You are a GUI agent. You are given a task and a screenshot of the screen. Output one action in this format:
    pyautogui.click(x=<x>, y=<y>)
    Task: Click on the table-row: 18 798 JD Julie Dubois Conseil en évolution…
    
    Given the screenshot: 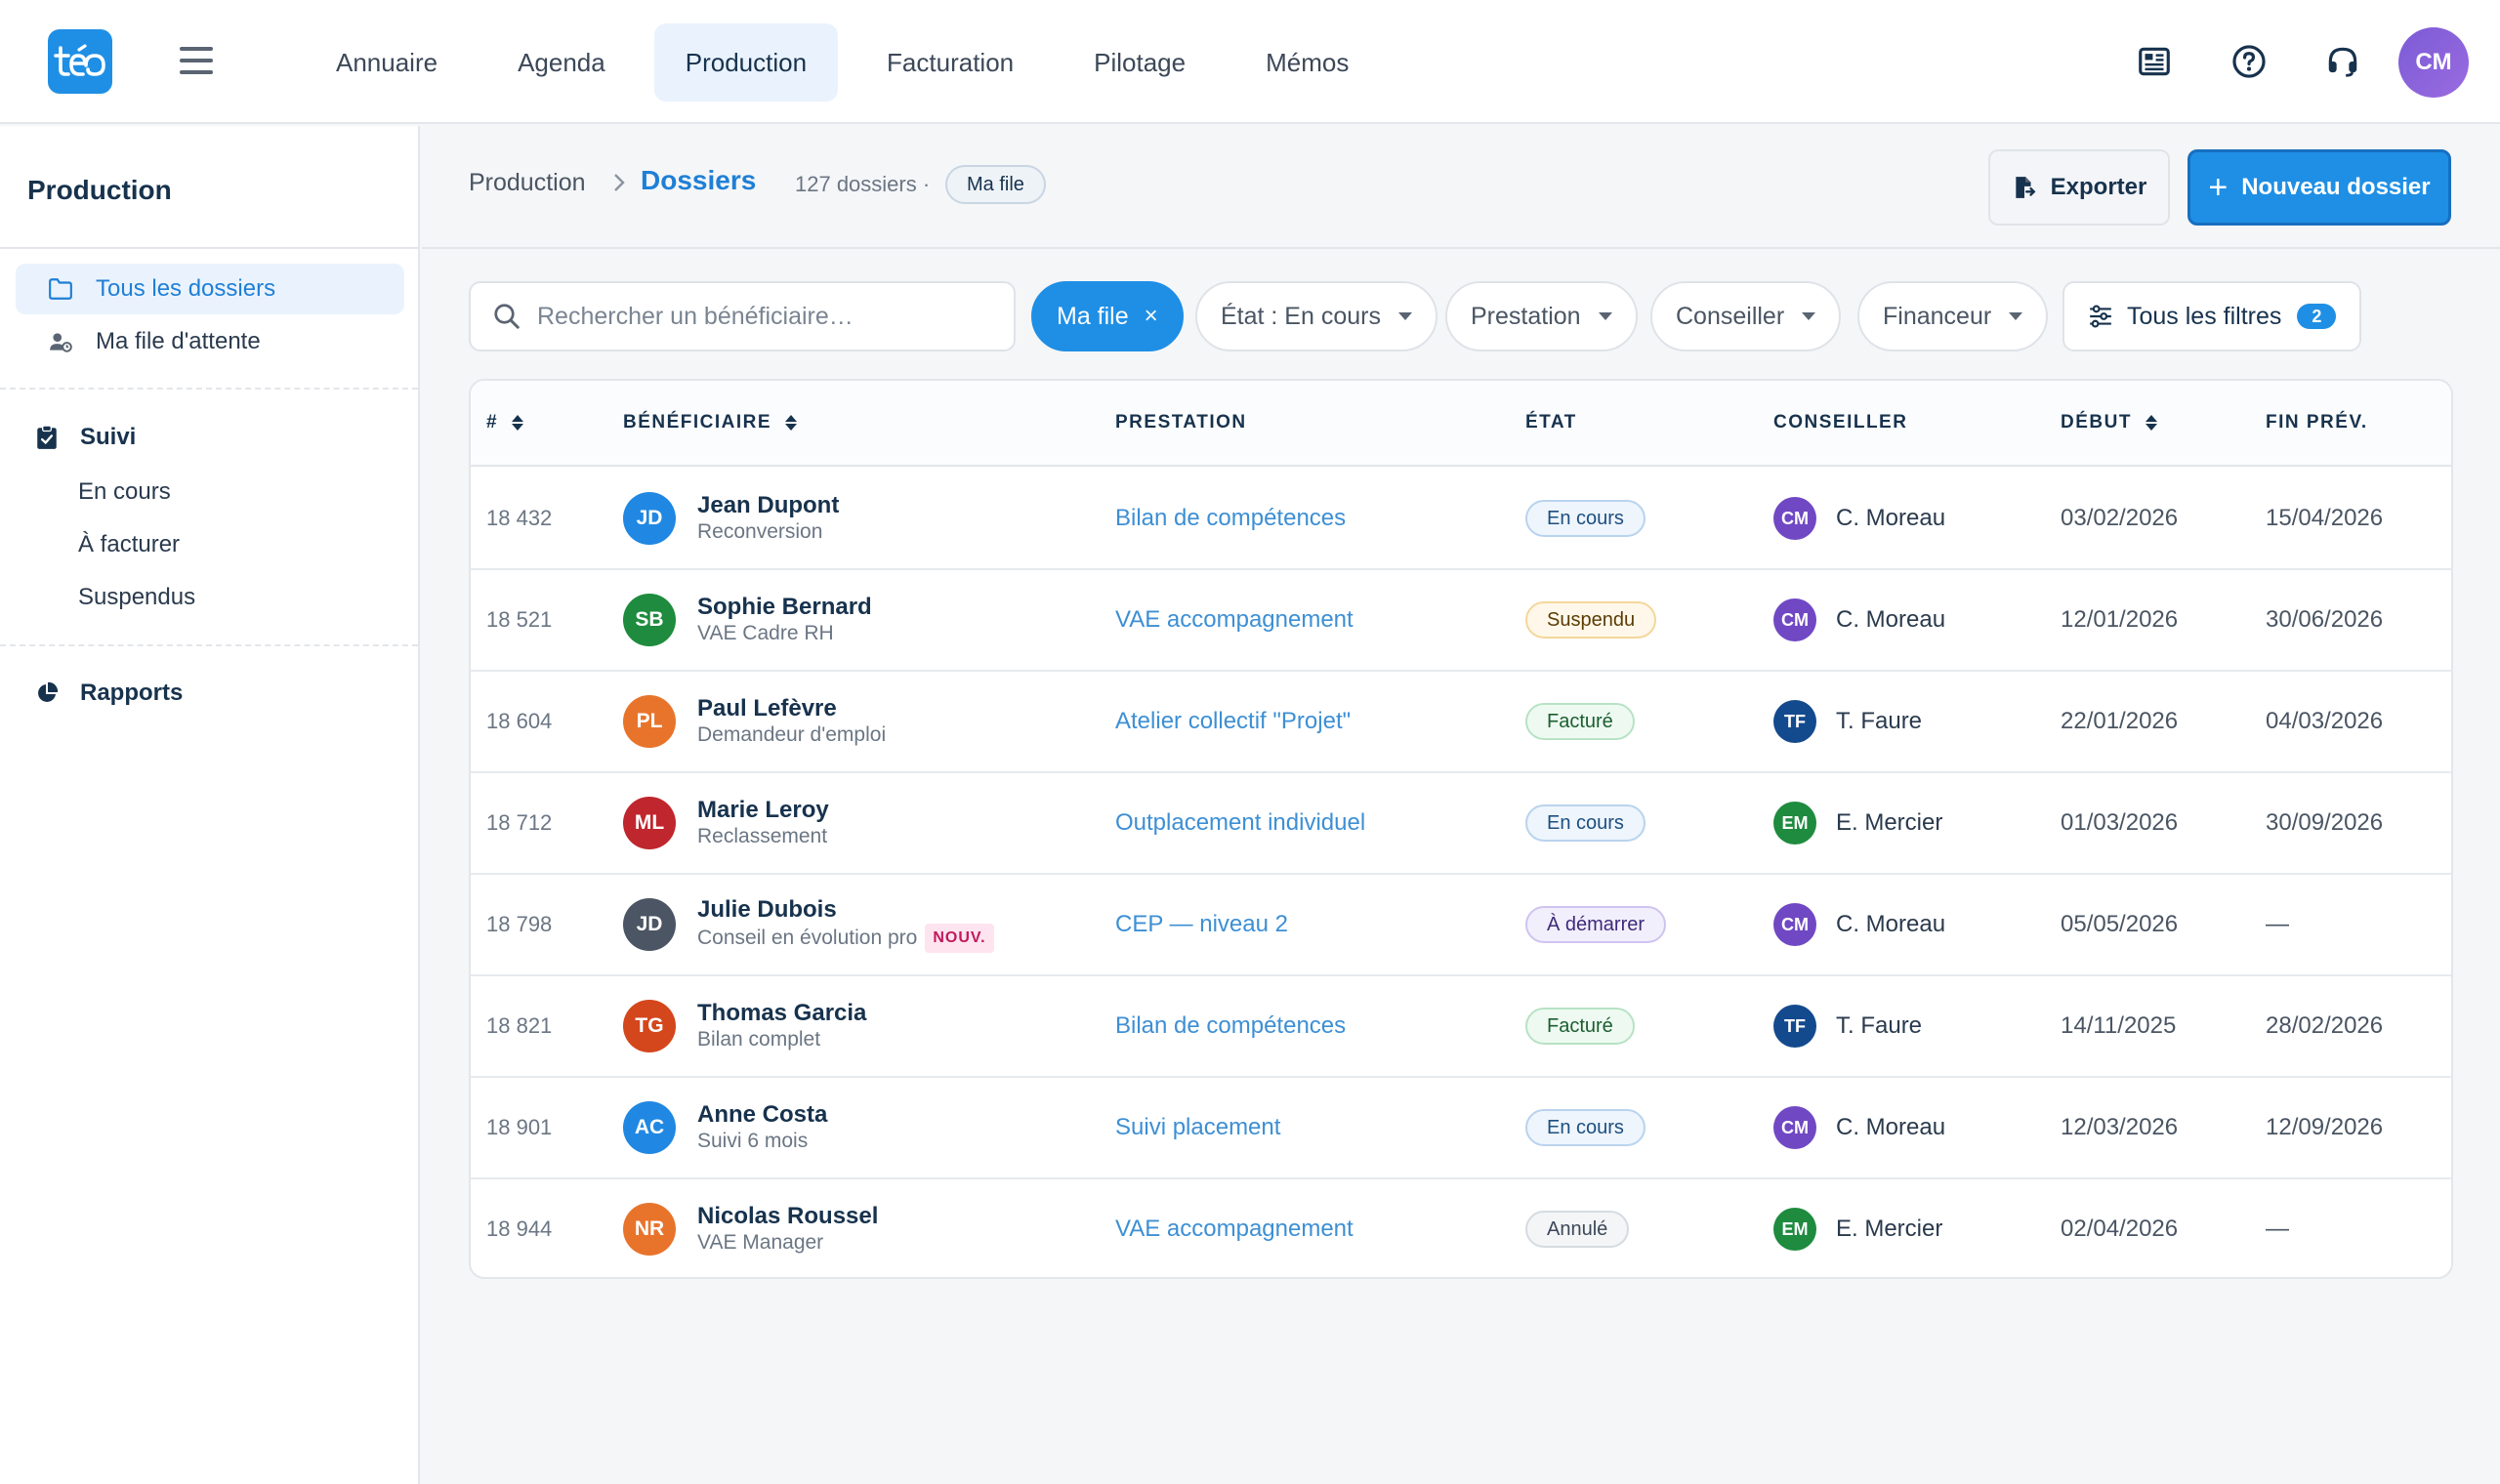 What is the action you would take?
    pyautogui.click(x=1461, y=926)
    